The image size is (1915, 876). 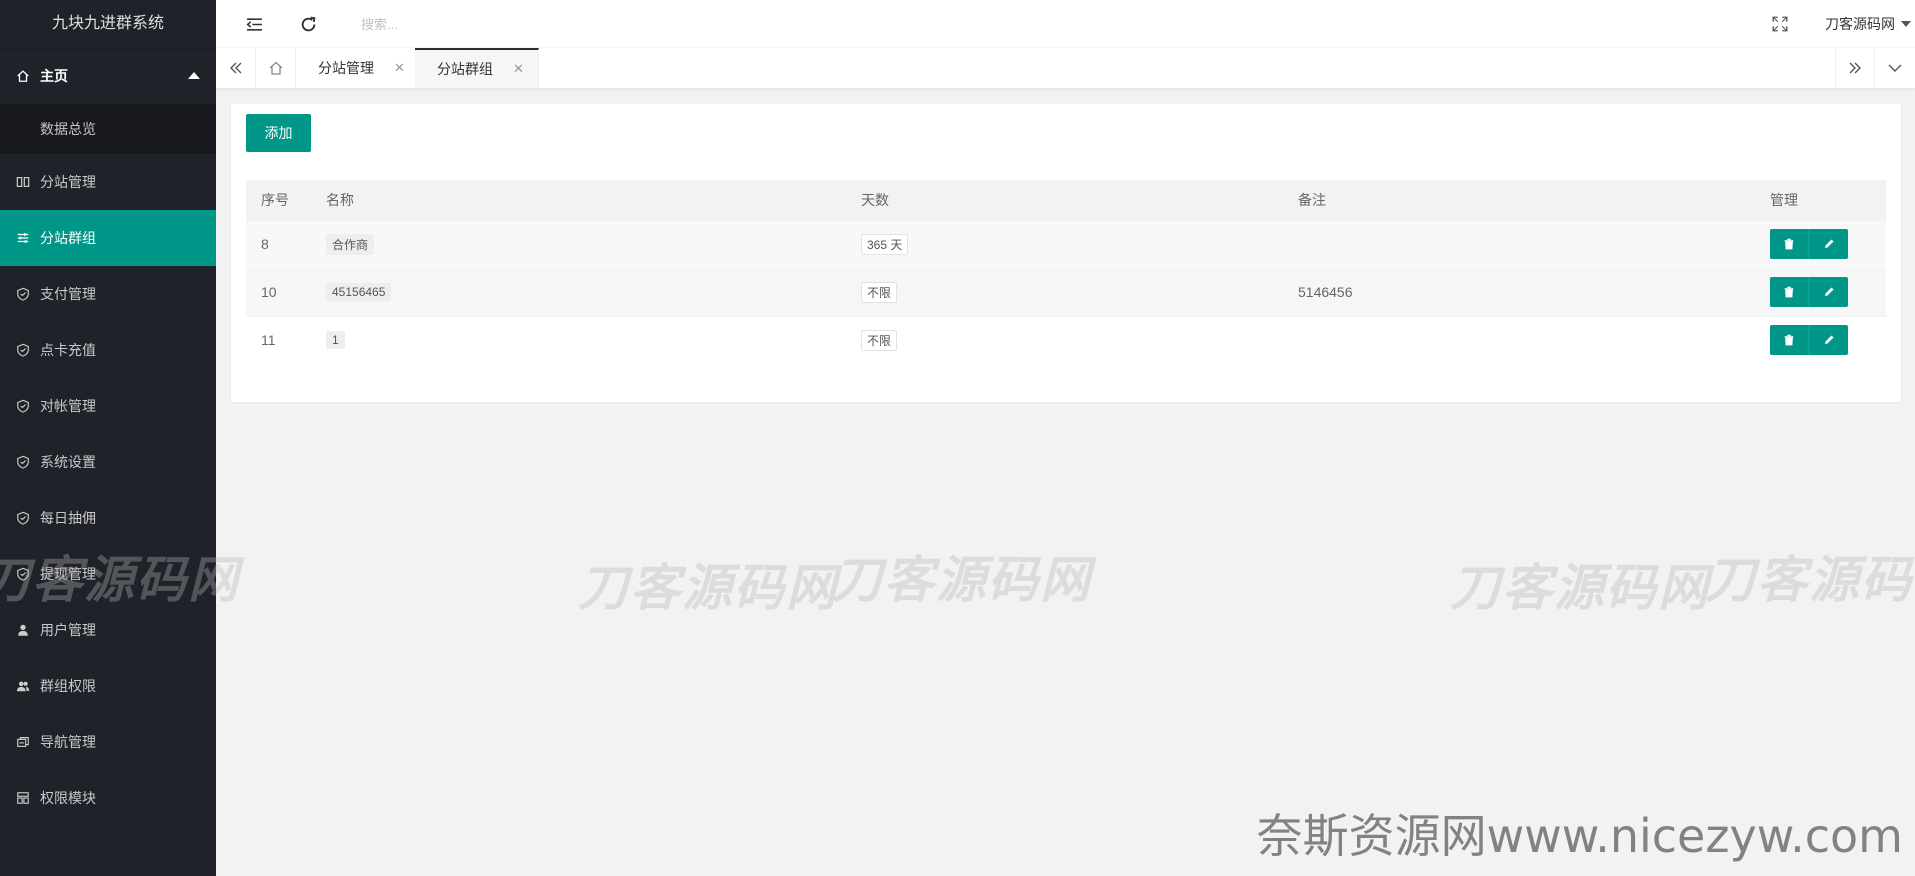 What do you see at coordinates (108, 518) in the screenshot?
I see `sidebar-item-daily-commission: 每日抽佣` at bounding box center [108, 518].